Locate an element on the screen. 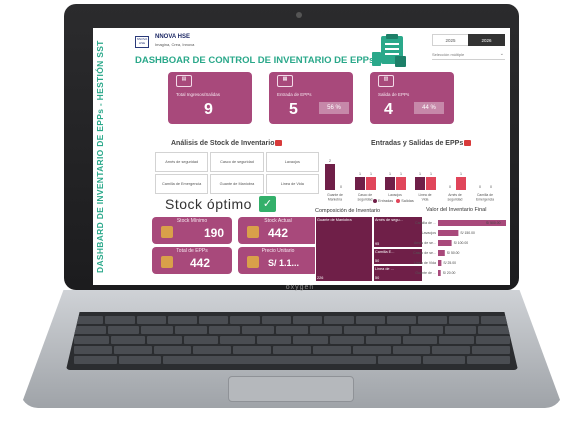 Image resolution: width=580 pixels, height=425 pixels. mini-kpi-label: Total de EPPs is located at coordinates (192, 251).